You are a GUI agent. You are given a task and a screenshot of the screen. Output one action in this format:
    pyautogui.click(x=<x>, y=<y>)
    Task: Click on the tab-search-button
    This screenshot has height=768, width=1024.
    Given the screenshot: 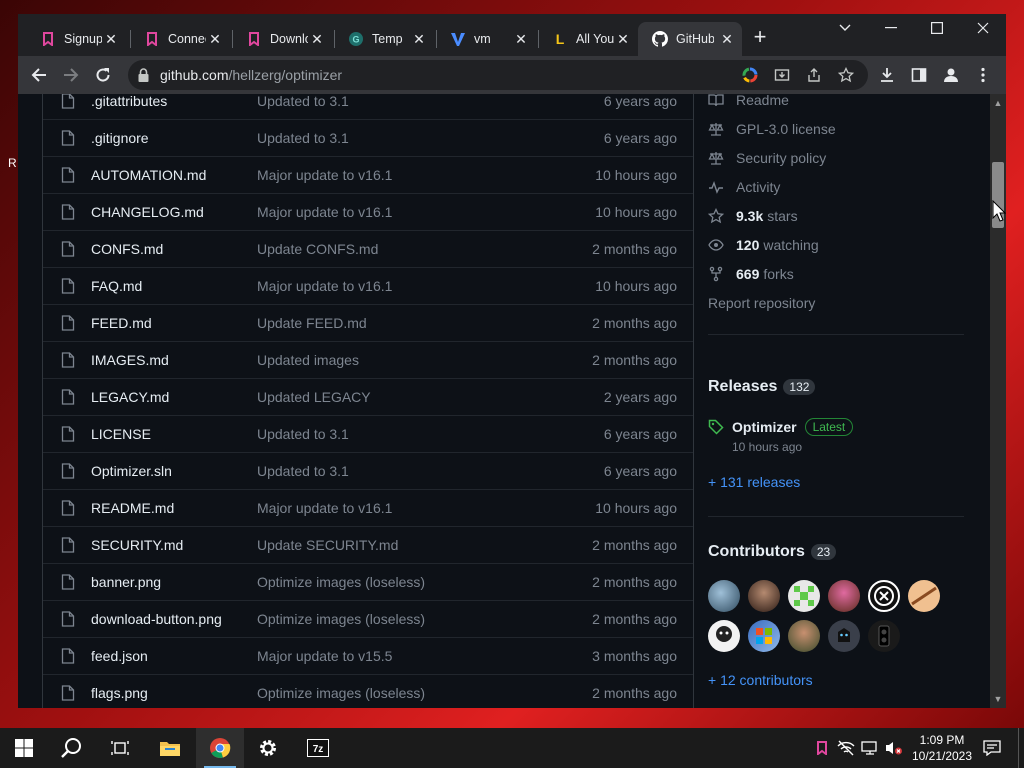 What is the action you would take?
    pyautogui.click(x=845, y=28)
    